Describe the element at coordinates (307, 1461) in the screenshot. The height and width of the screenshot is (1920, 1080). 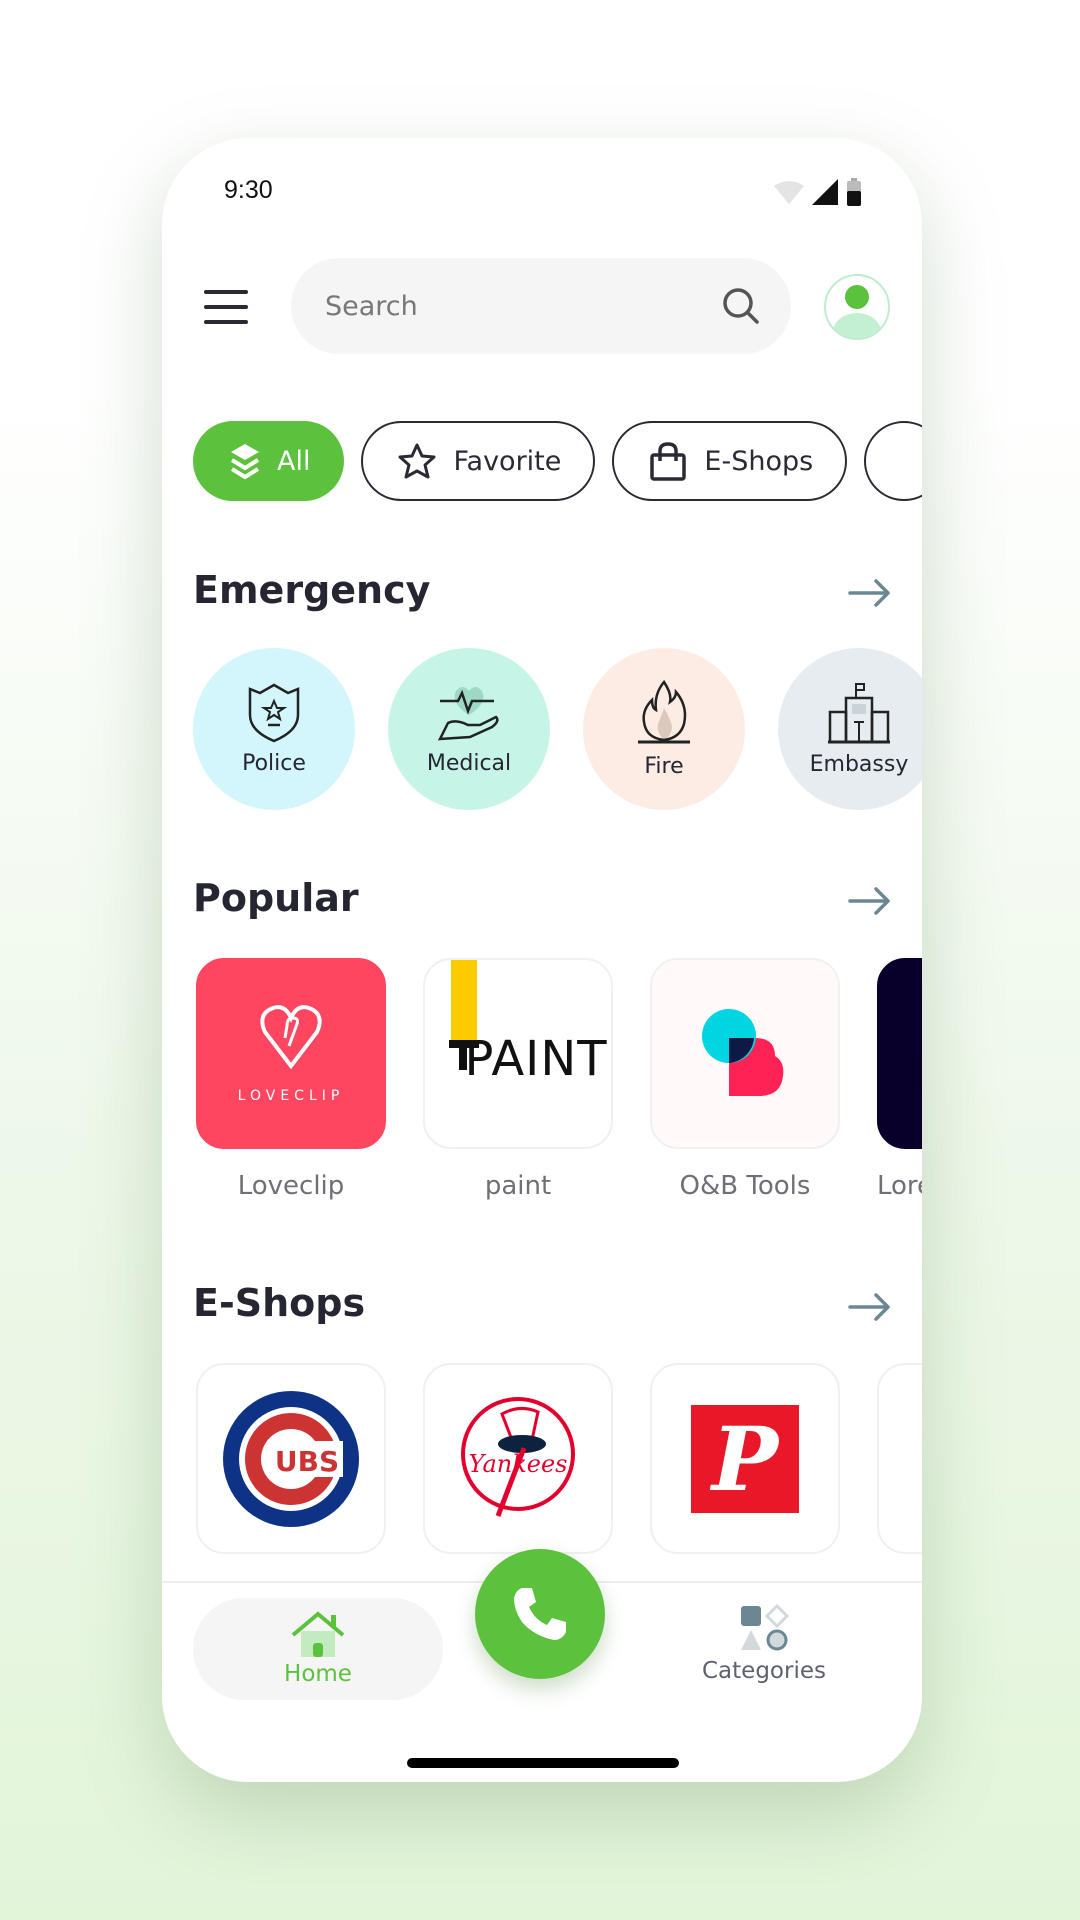
I see `cubs-logo-text: UBS` at that location.